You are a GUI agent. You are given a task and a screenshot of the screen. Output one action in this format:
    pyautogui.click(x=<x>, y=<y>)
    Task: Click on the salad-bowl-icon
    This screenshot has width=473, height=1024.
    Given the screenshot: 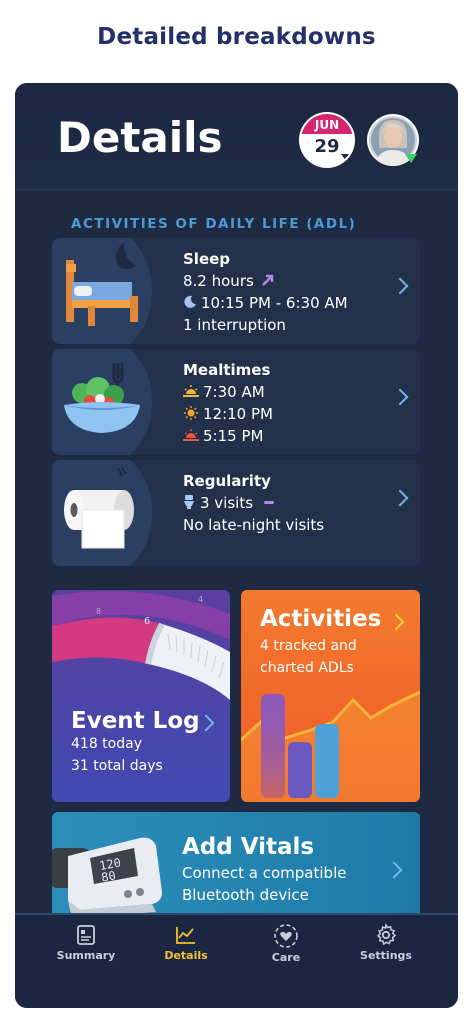 What is the action you would take?
    pyautogui.click(x=102, y=402)
    